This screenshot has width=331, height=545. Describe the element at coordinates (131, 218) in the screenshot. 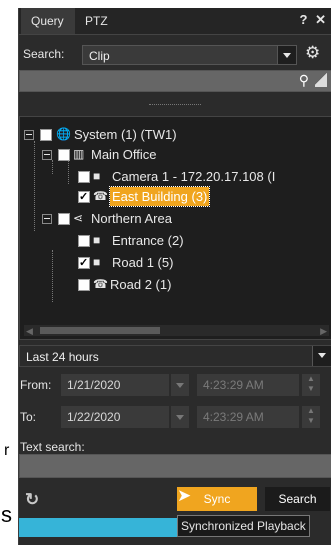

I see `tree-label: Northern Area` at that location.